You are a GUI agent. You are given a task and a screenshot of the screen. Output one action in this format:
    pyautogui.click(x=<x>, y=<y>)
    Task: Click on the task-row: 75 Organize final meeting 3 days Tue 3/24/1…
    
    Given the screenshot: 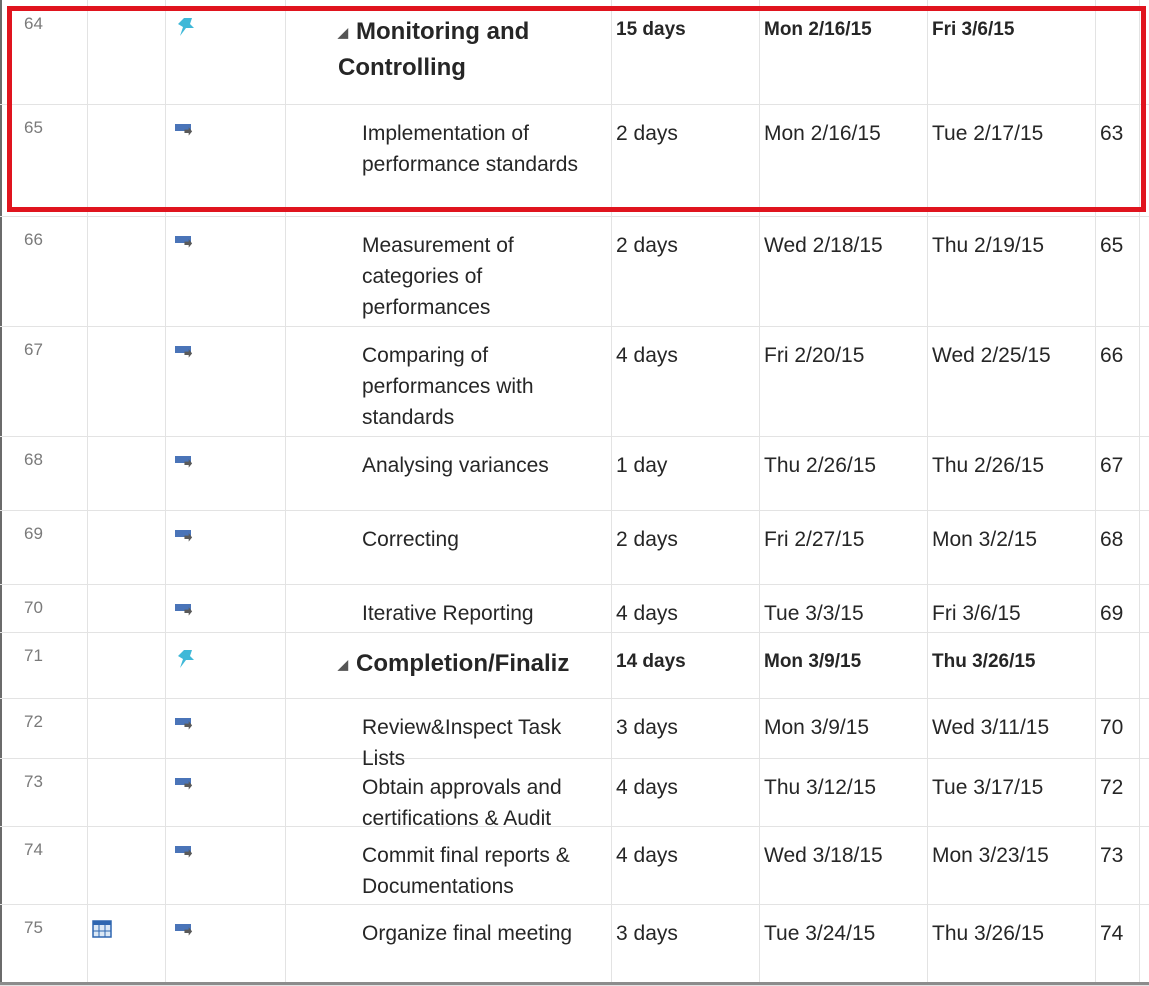 What is the action you would take?
    pyautogui.click(x=574, y=945)
    